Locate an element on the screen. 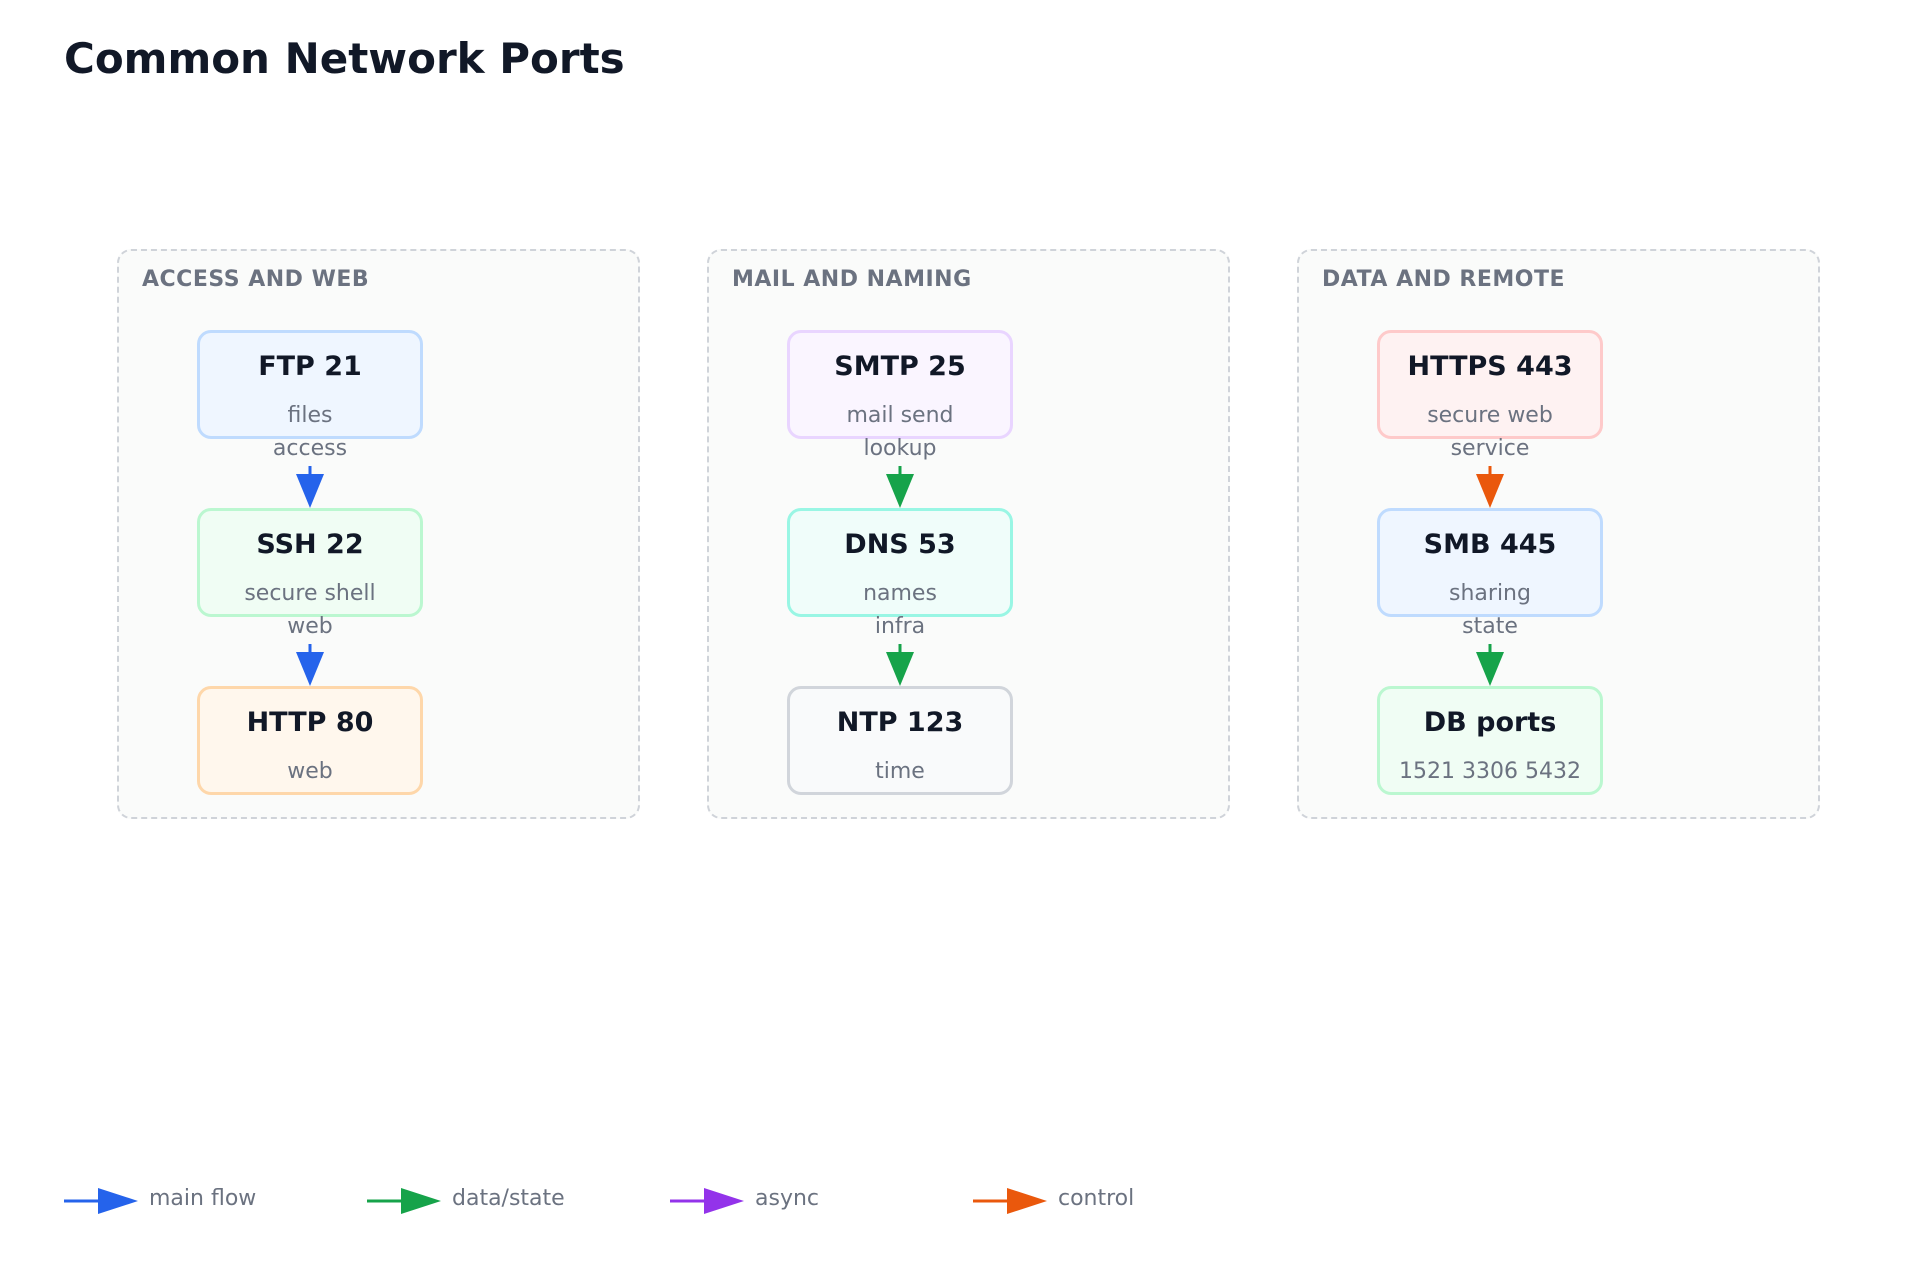 This screenshot has height=1280, width=1920. node-title: SSH 22 is located at coordinates (310, 544).